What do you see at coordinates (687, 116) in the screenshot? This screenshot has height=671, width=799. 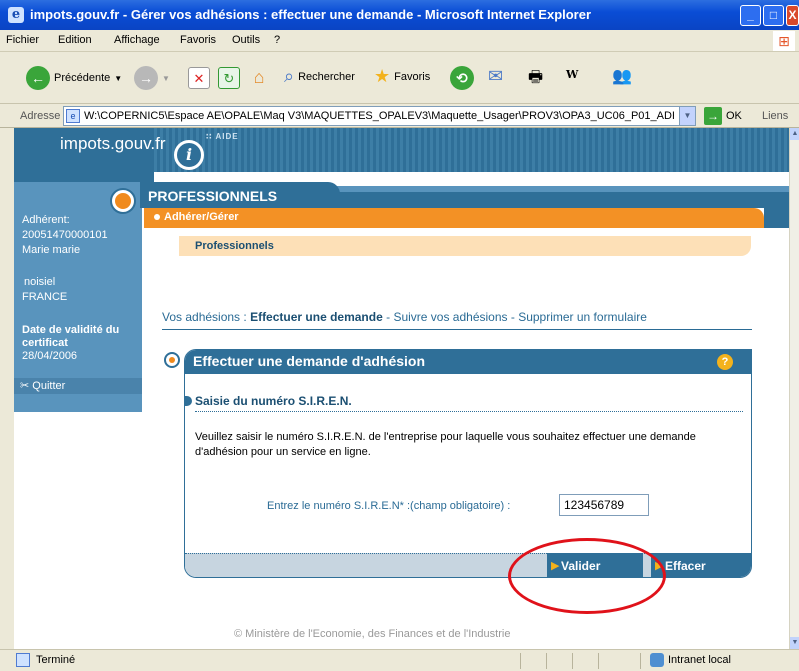 I see `address-dropdown-icon: ▼` at bounding box center [687, 116].